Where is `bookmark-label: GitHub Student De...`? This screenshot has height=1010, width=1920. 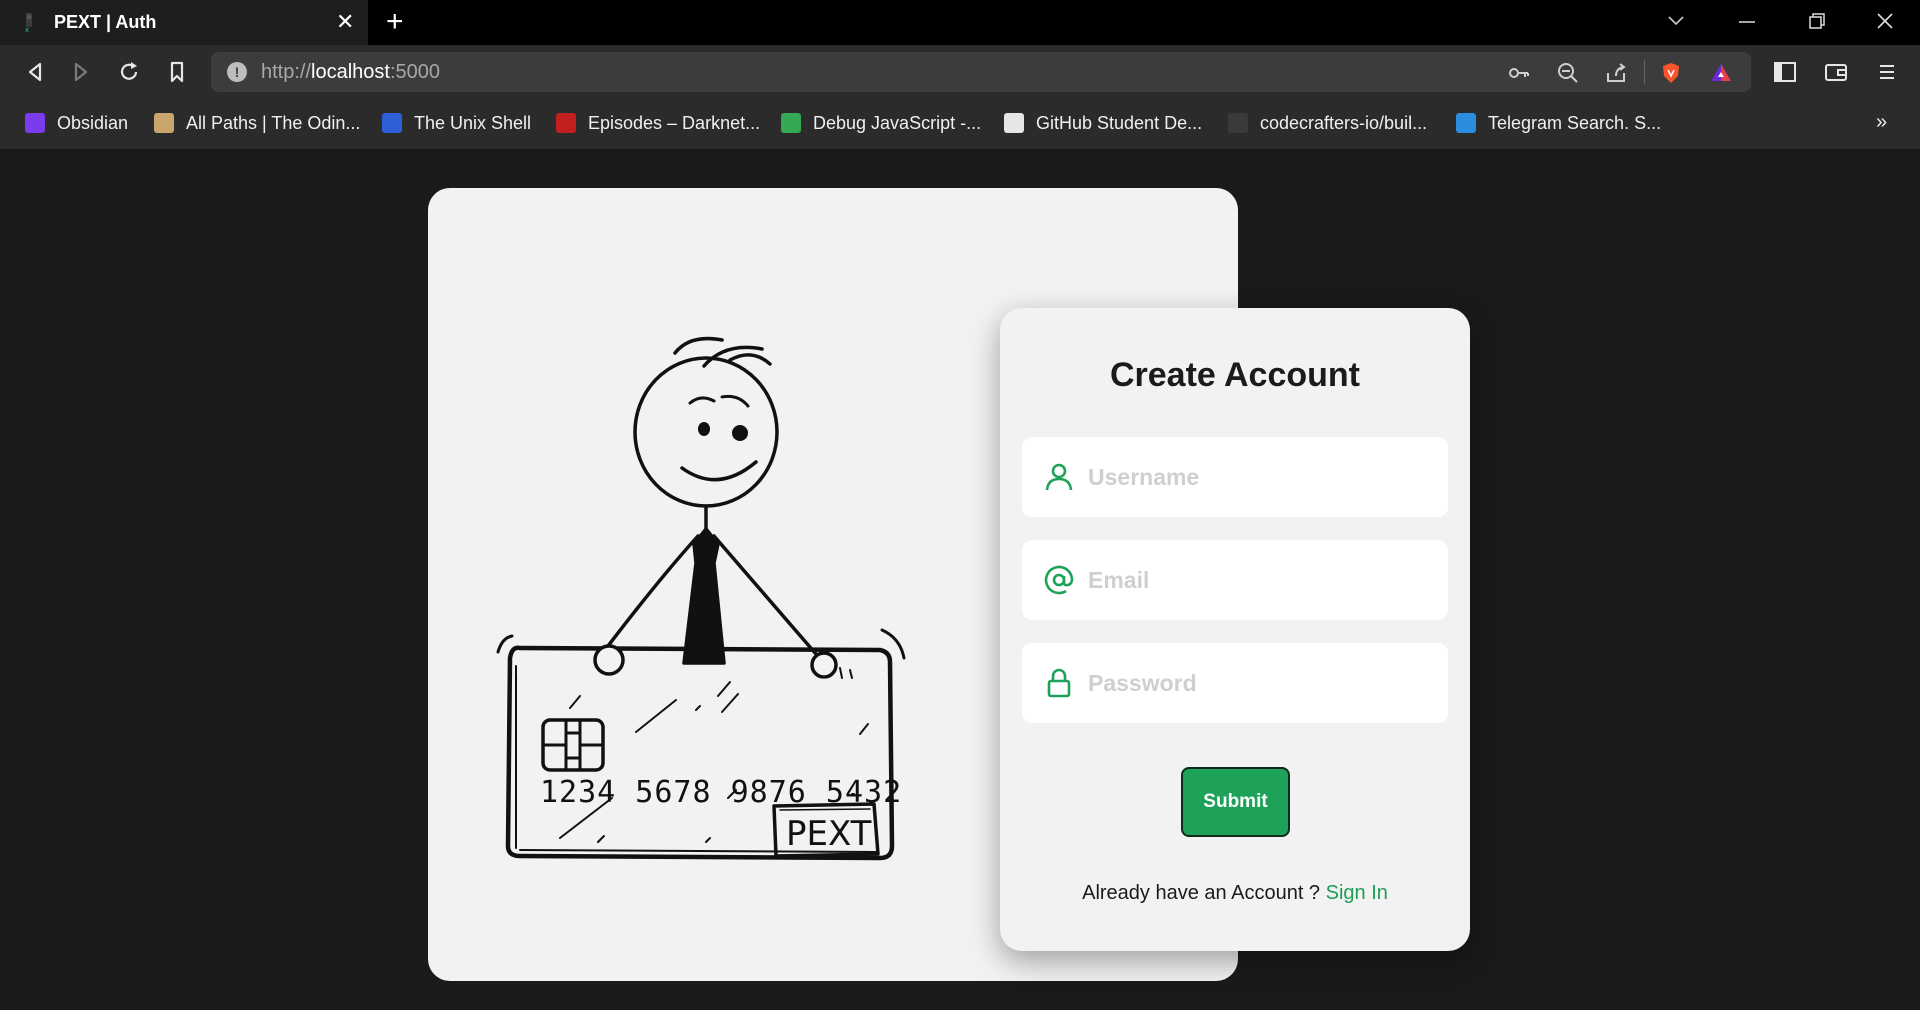 bookmark-label: GitHub Student De... is located at coordinates (1119, 122).